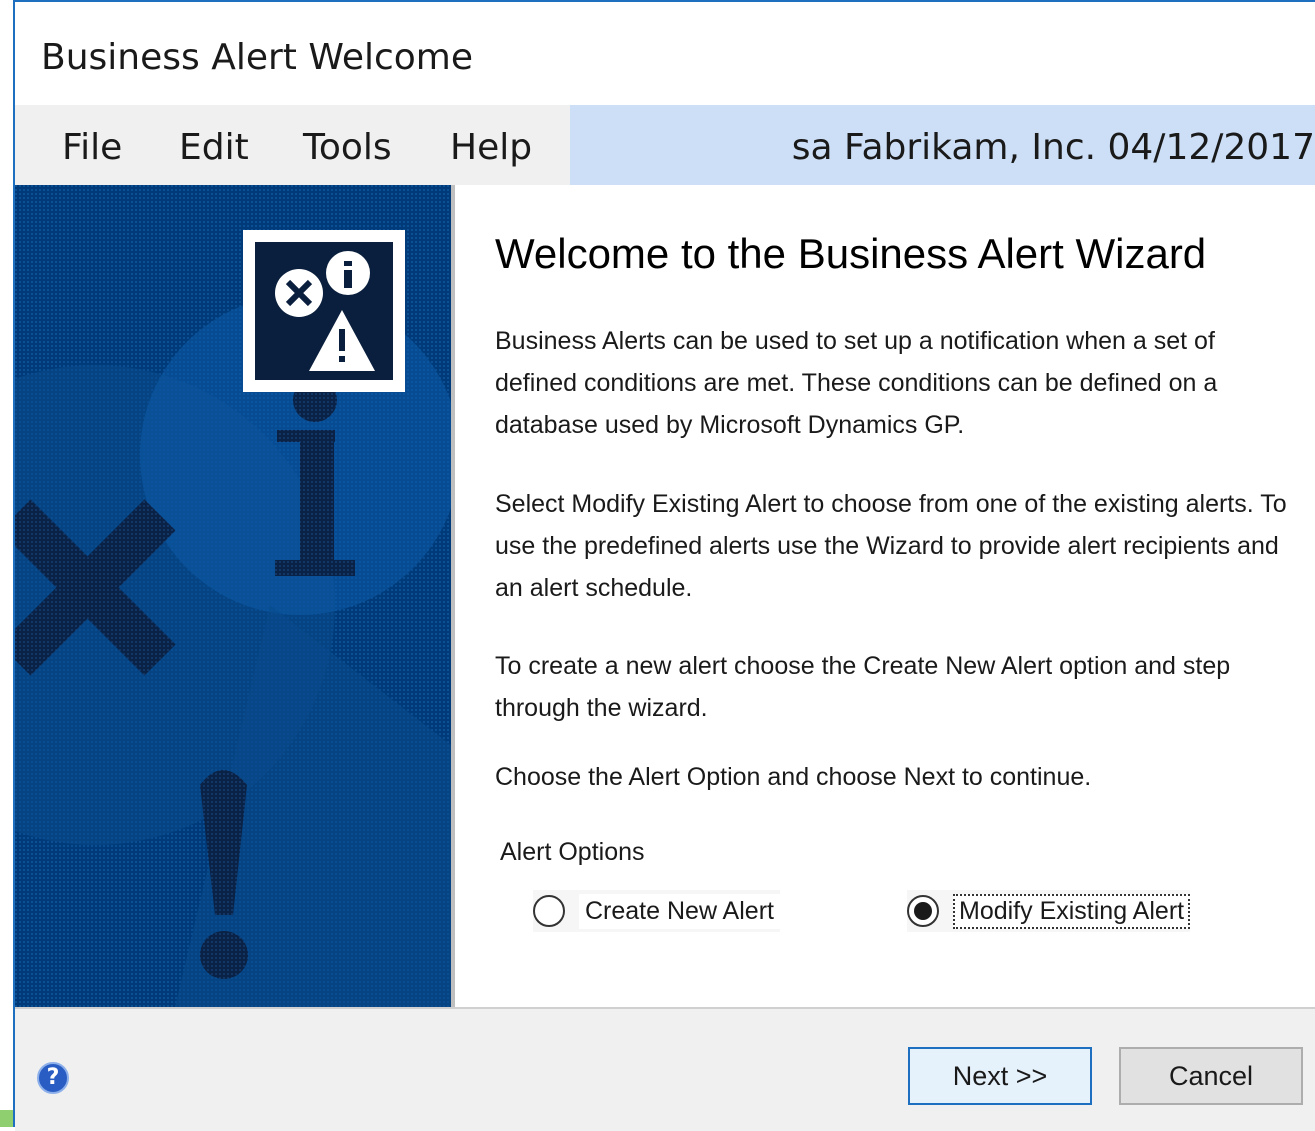  I want to click on desktop-edge-accent, so click(6, 1118).